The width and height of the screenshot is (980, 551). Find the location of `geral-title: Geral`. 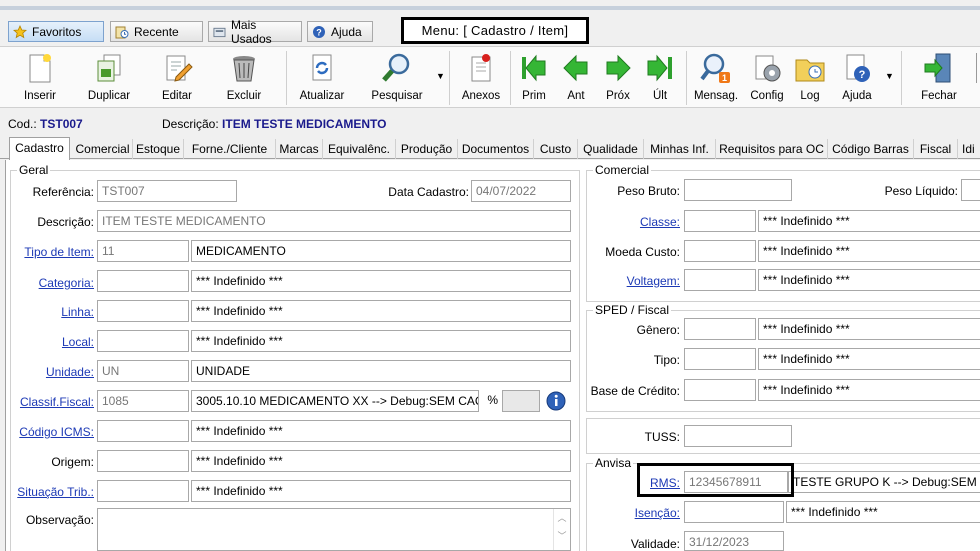

geral-title: Geral is located at coordinates (34, 170).